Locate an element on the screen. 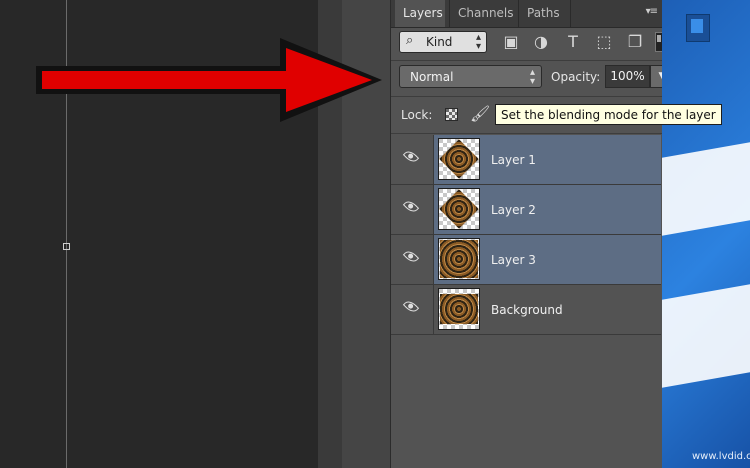 The image size is (750, 468). panel-menu-icon: ▾≡ is located at coordinates (652, 11).